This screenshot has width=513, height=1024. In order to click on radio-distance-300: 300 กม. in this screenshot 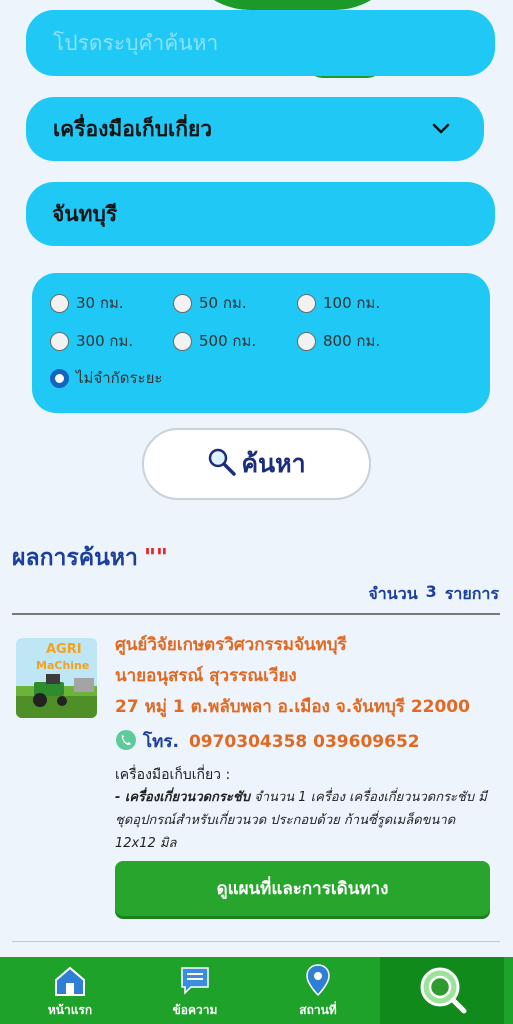, I will do `click(91, 341)`.